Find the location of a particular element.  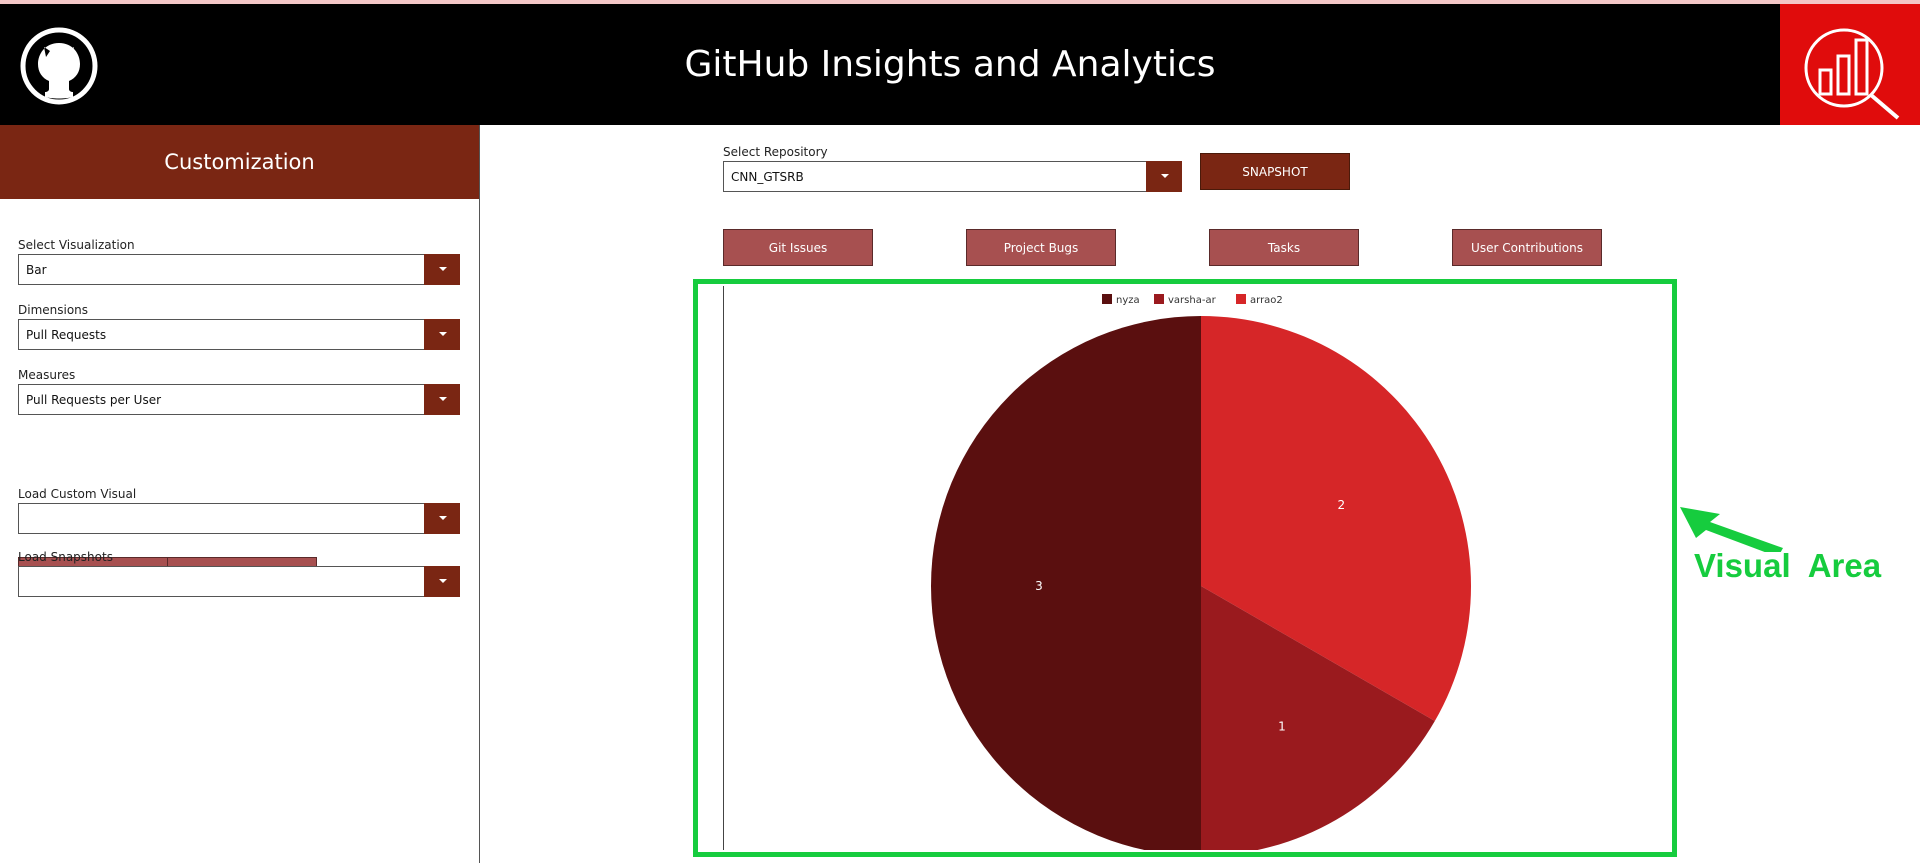

chart-legend: nyza varsha-ar arrao2 is located at coordinates (1192, 300).